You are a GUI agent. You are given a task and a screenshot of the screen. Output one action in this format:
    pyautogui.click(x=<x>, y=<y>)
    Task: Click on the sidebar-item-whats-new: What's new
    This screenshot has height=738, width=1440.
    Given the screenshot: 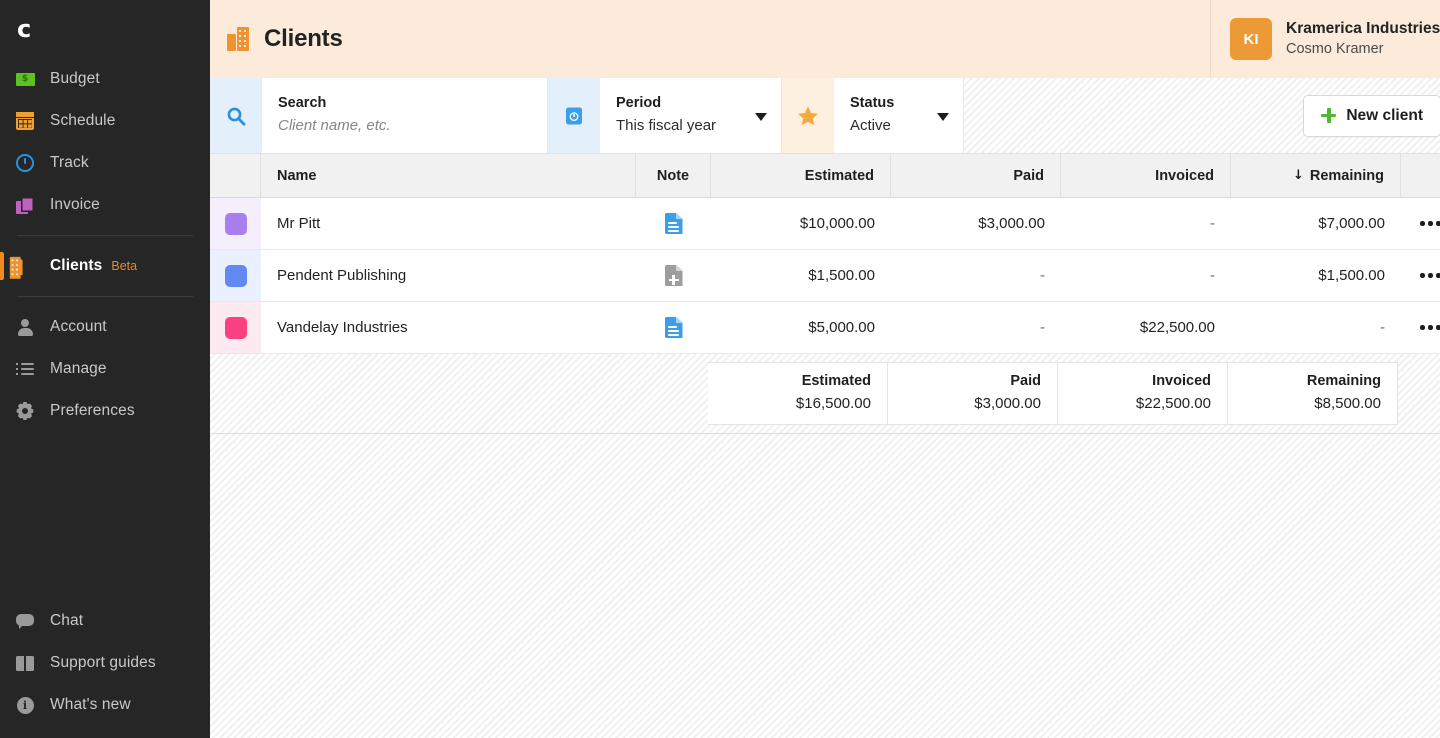 What is the action you would take?
    pyautogui.click(x=105, y=705)
    